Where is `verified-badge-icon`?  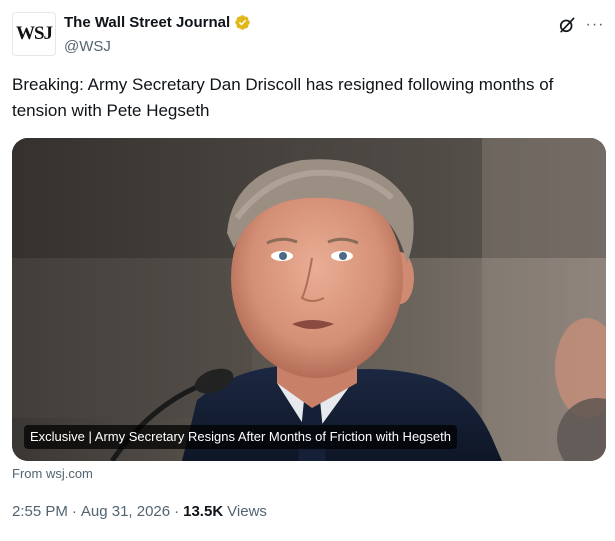
verified-badge-icon is located at coordinates (242, 22).